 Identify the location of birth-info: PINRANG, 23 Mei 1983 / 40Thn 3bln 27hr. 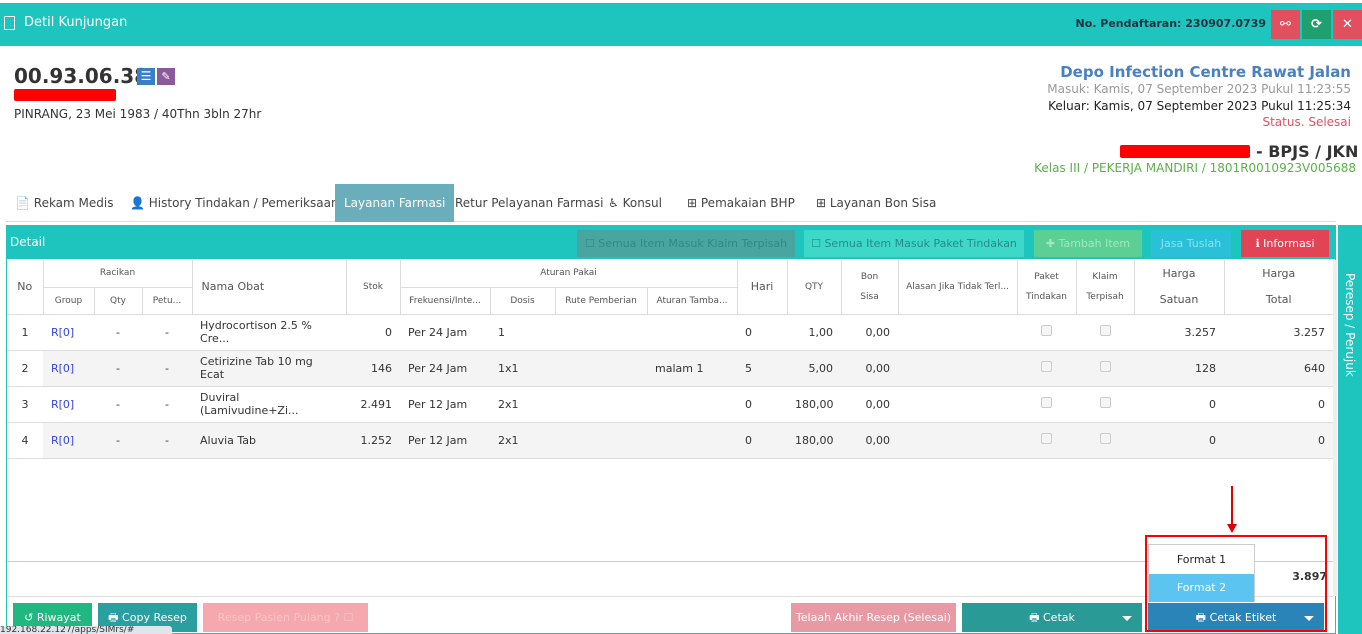
(138, 114).